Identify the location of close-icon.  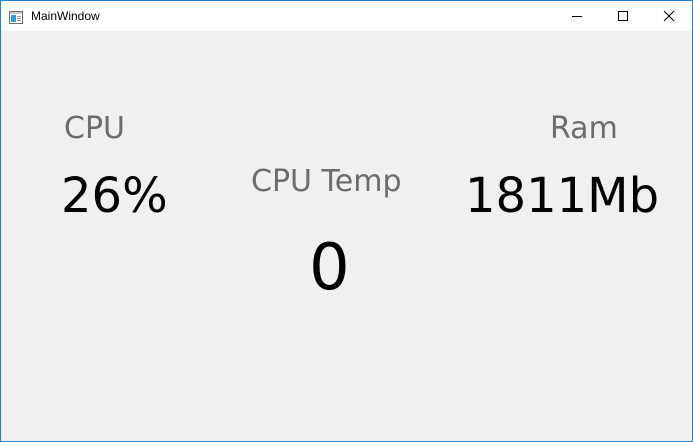
(669, 16).